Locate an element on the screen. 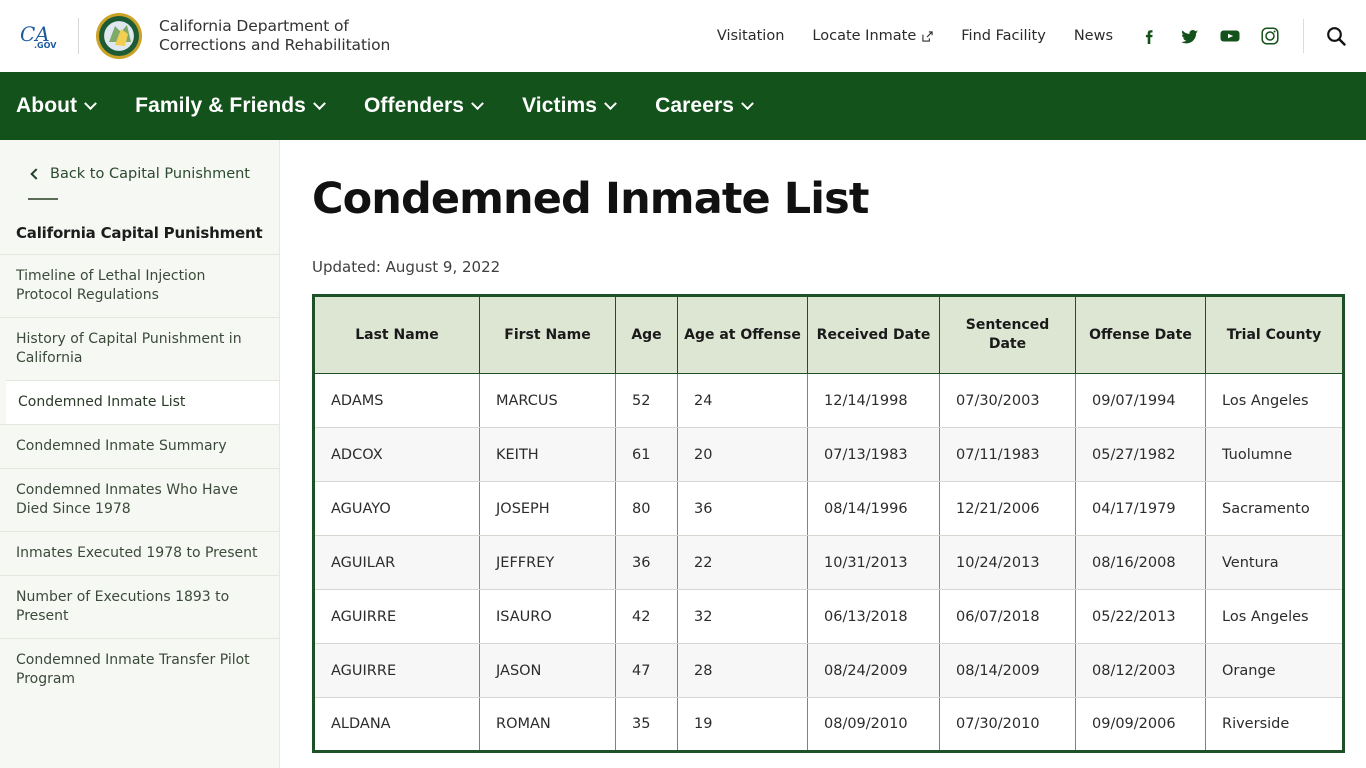  nav-visitation-label: Visitation is located at coordinates (750, 36).